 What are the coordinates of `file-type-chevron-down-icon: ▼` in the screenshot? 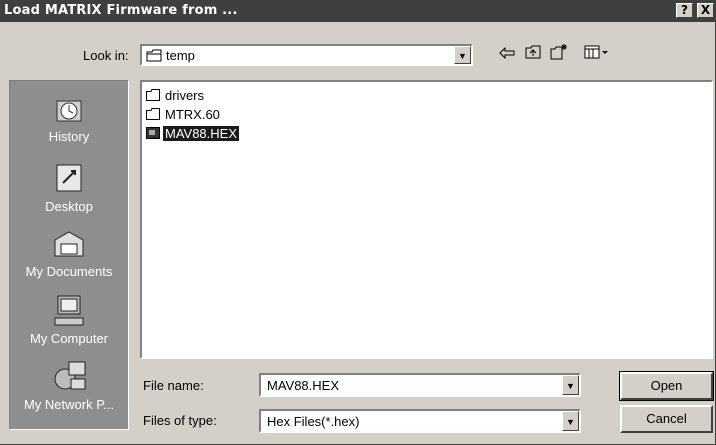 It's located at (570, 421).